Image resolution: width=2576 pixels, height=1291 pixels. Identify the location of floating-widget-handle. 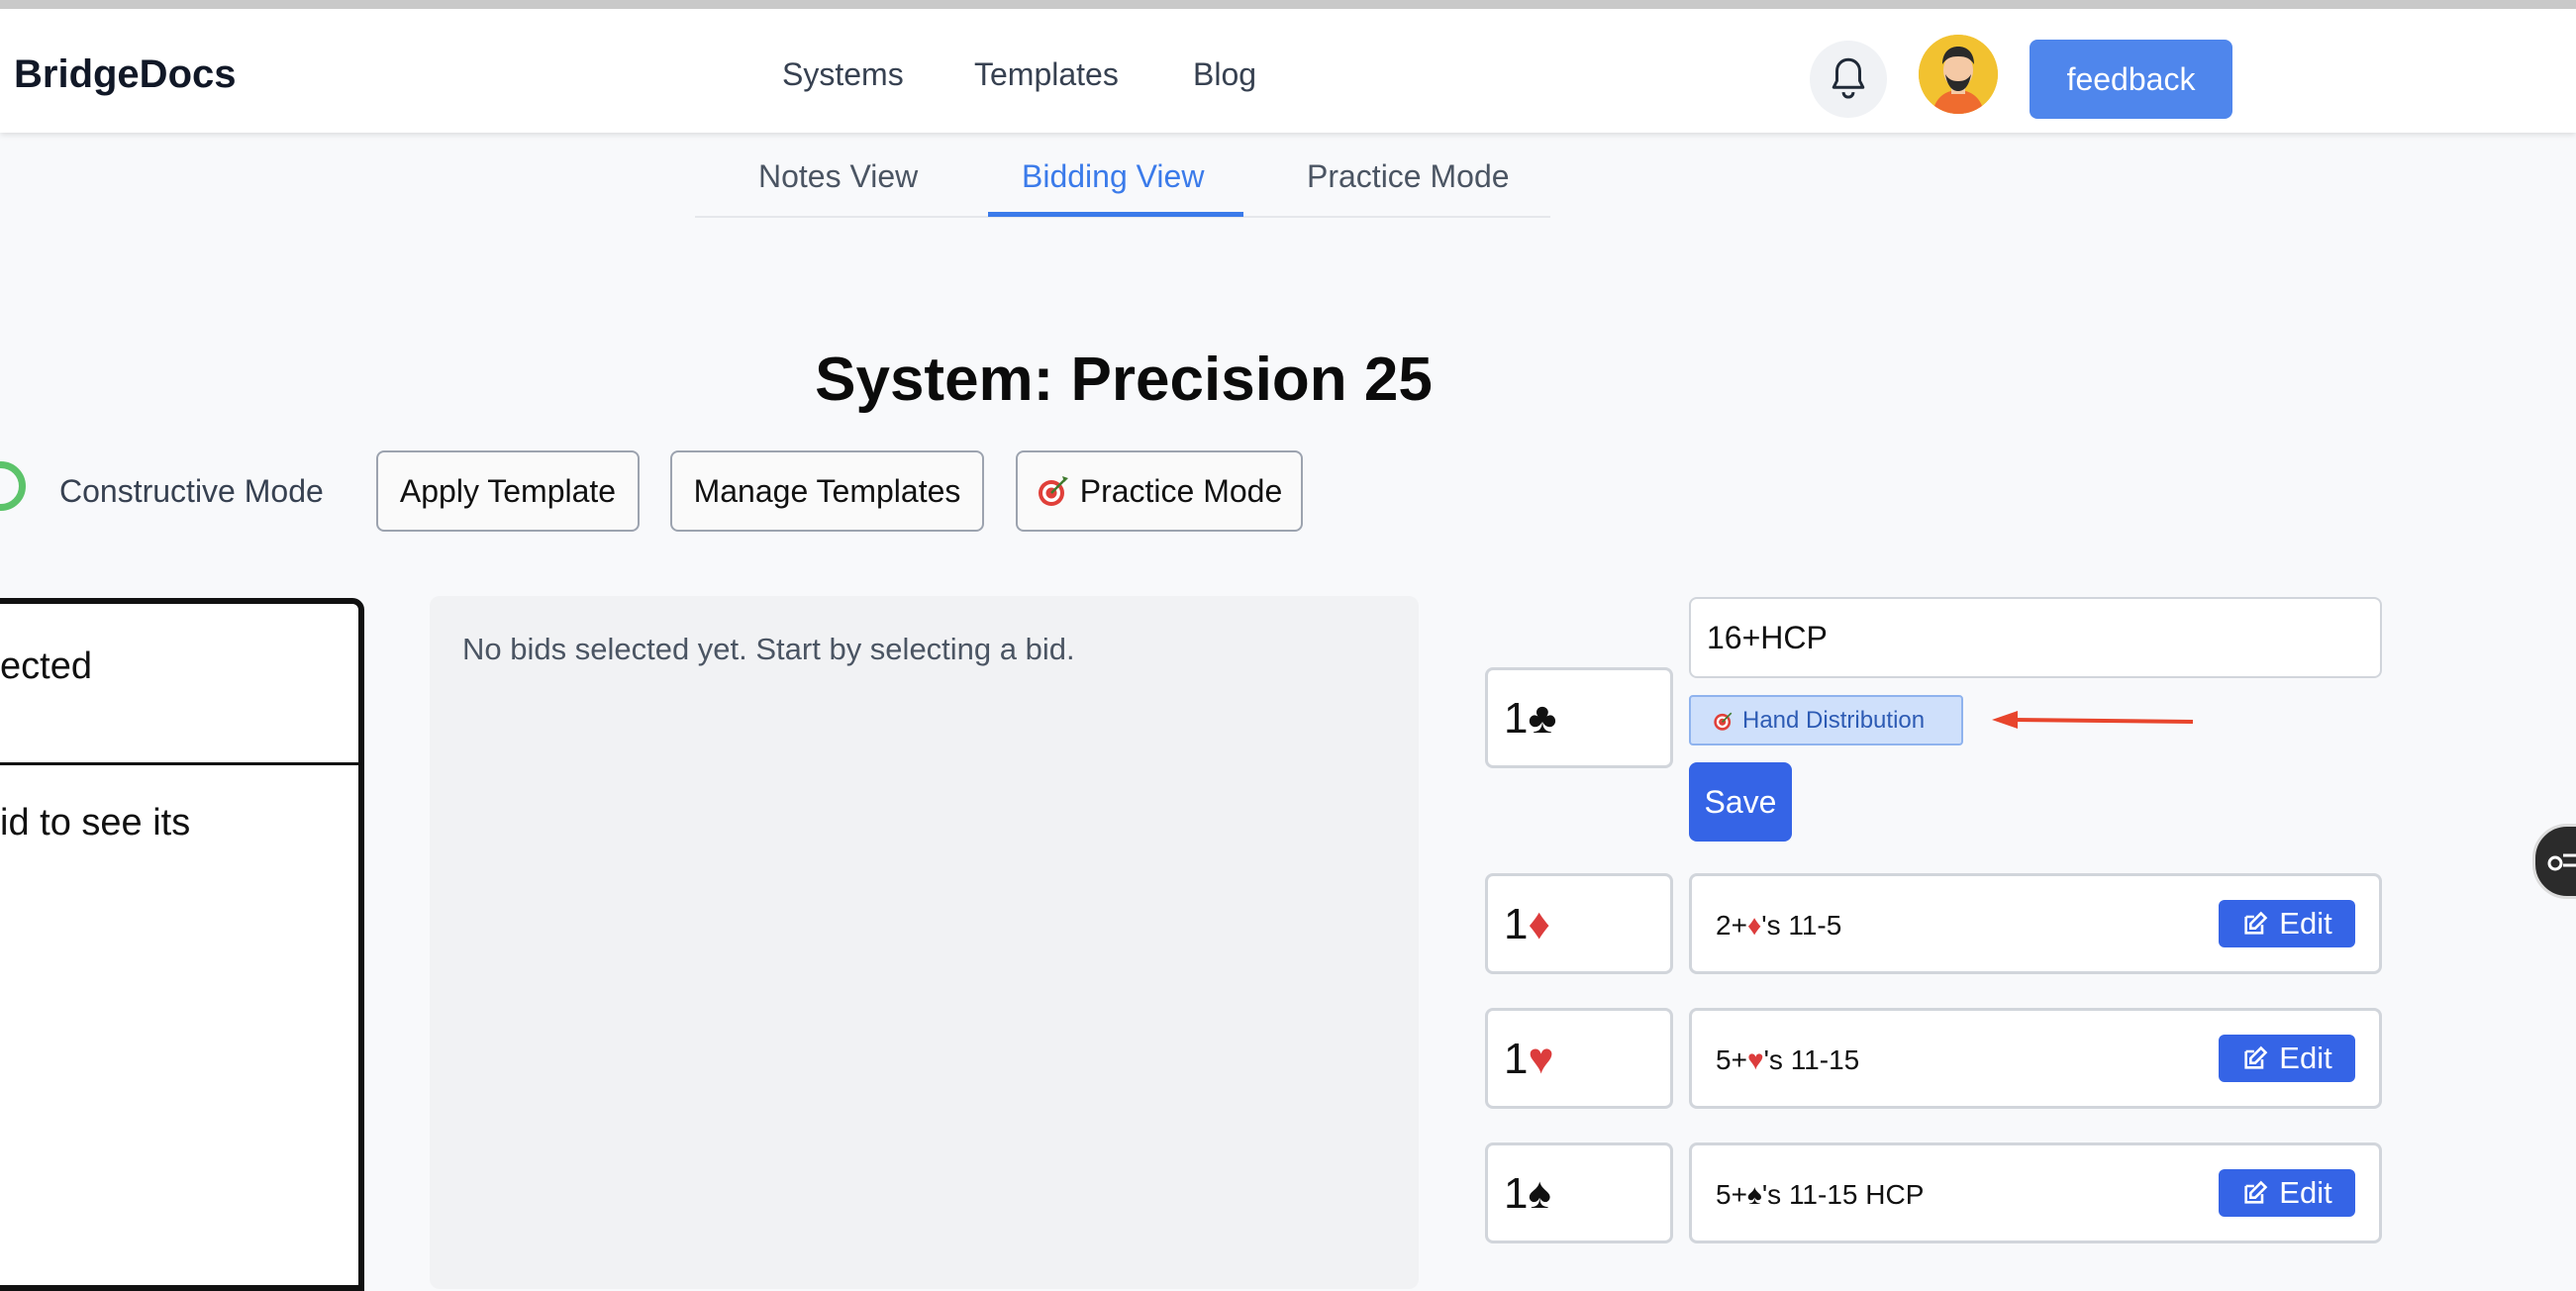
(2554, 861).